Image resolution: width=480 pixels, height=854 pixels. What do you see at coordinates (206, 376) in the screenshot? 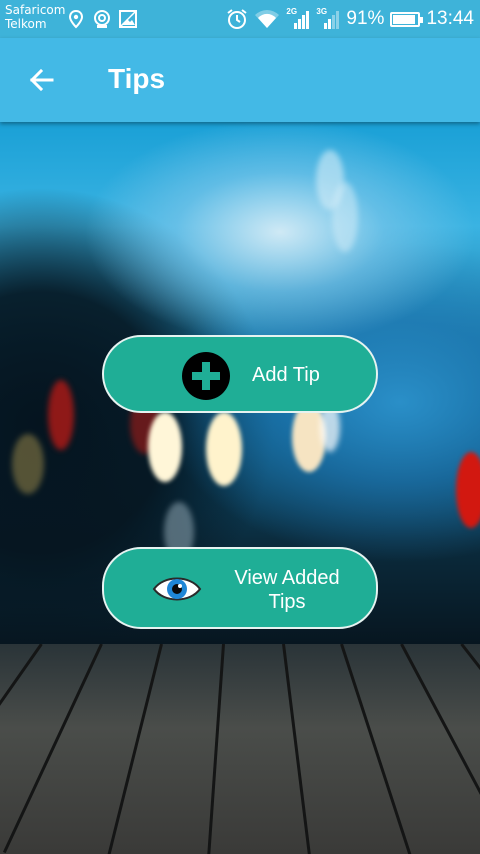
I see `plus-circle-icon` at bounding box center [206, 376].